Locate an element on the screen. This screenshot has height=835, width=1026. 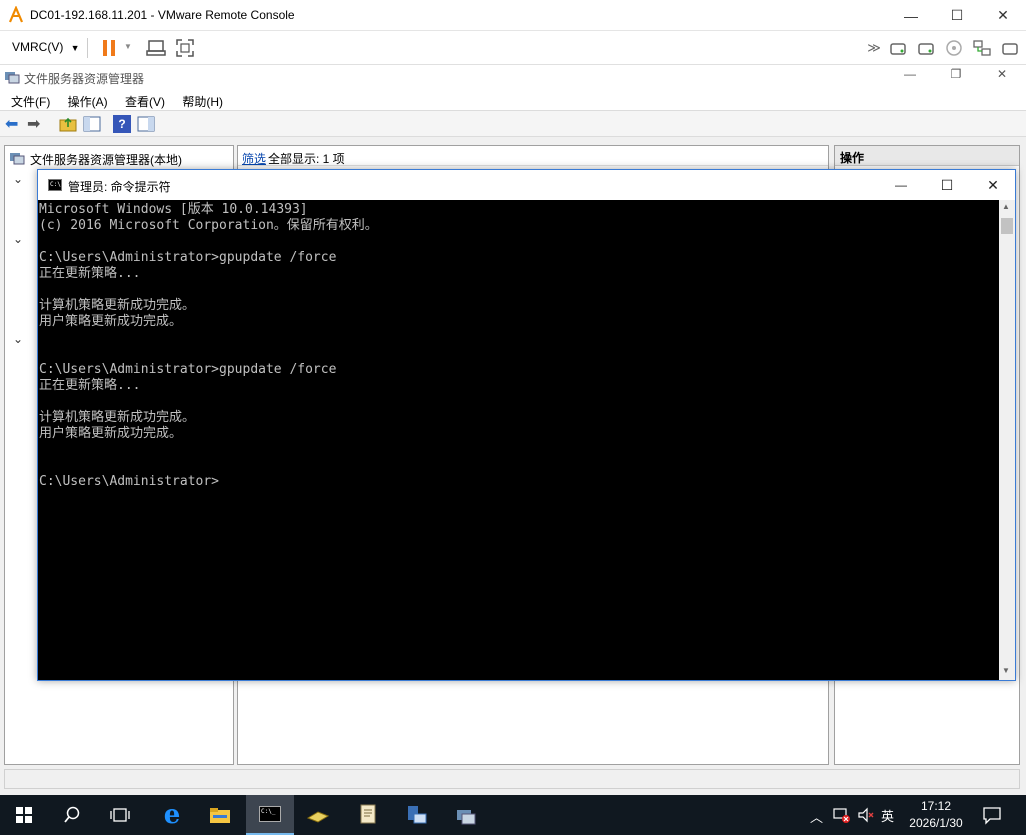
tree-root-item: 文件服务器资源管理器(本地) is located at coordinates (106, 159).